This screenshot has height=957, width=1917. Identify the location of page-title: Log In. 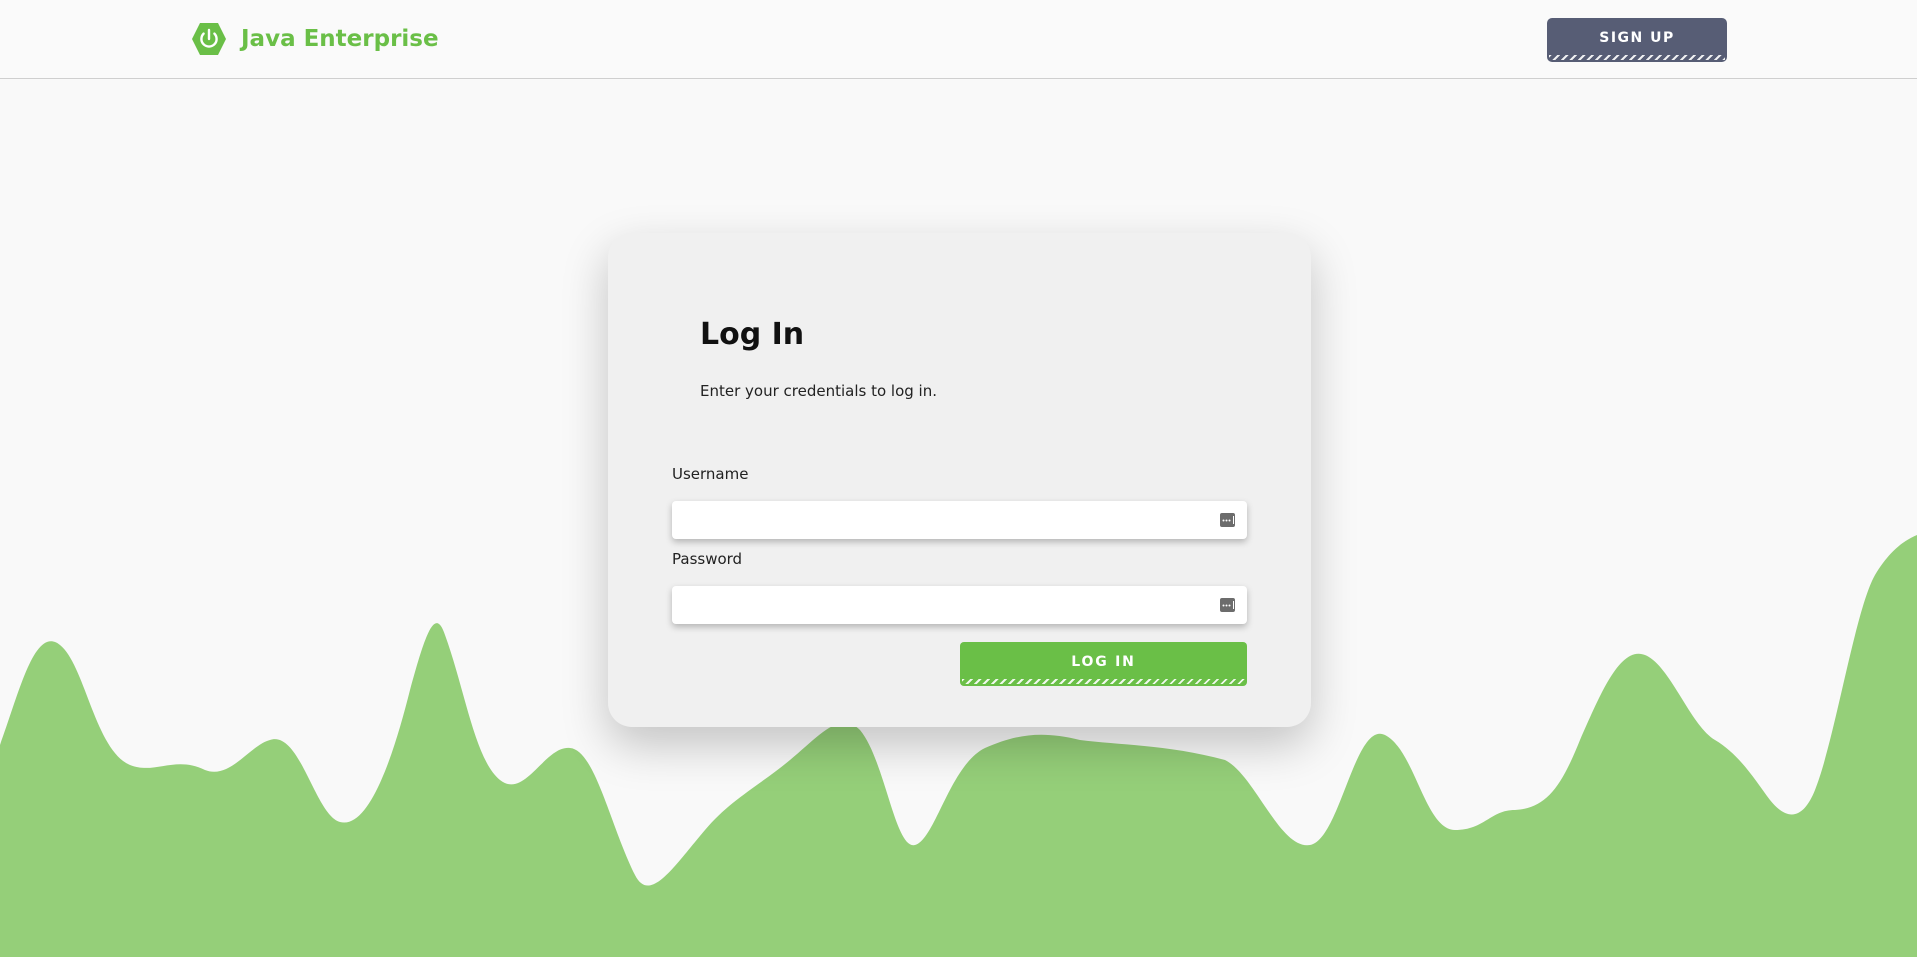
(752, 334).